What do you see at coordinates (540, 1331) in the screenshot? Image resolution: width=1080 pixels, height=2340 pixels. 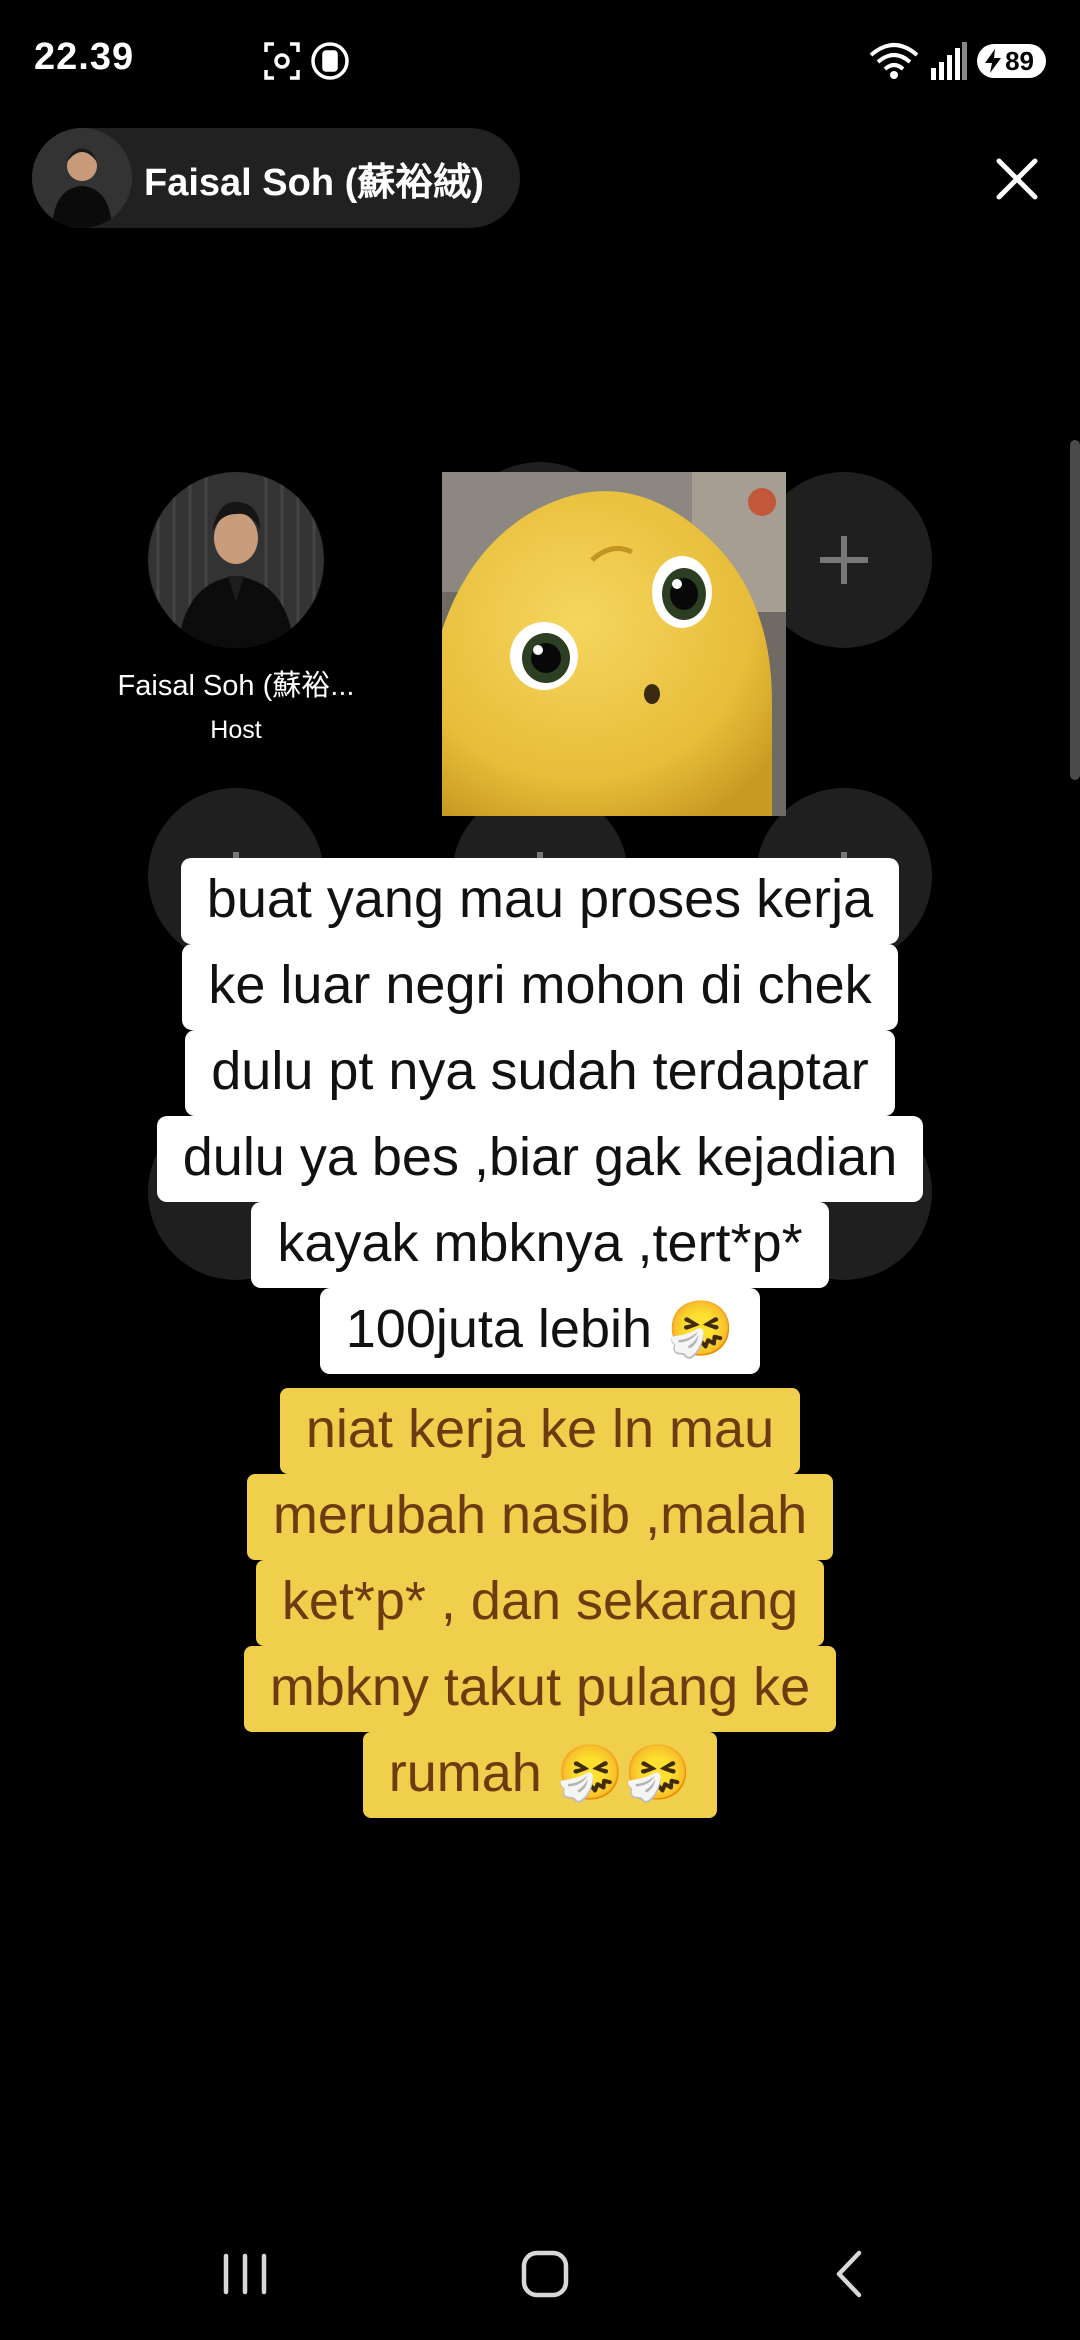 I see `caption-line: 100juta lebih 🤧` at bounding box center [540, 1331].